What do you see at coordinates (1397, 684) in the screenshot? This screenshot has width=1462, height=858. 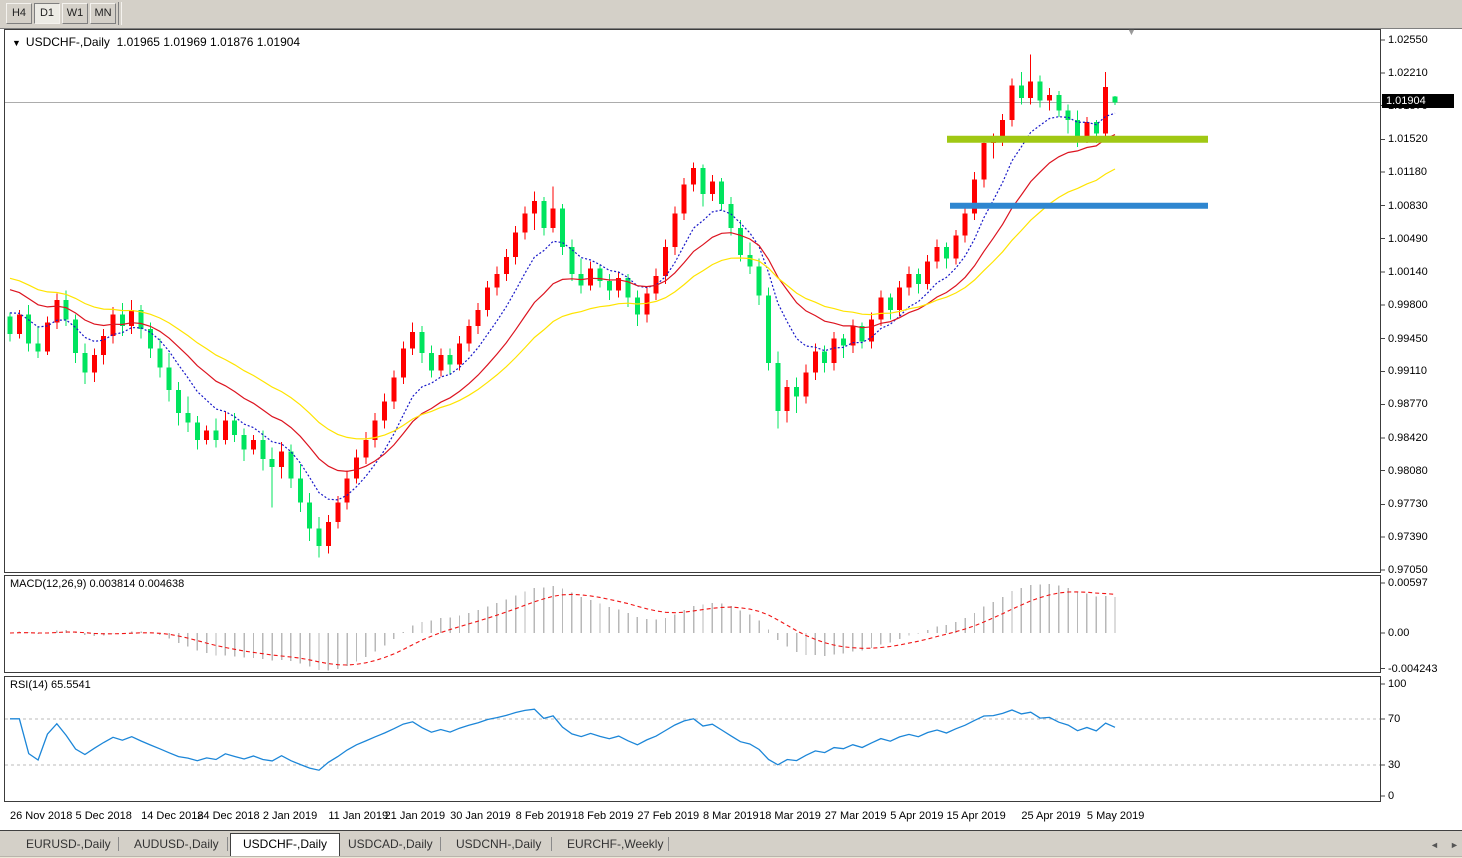 I see `rsi-axis-label: 100` at bounding box center [1397, 684].